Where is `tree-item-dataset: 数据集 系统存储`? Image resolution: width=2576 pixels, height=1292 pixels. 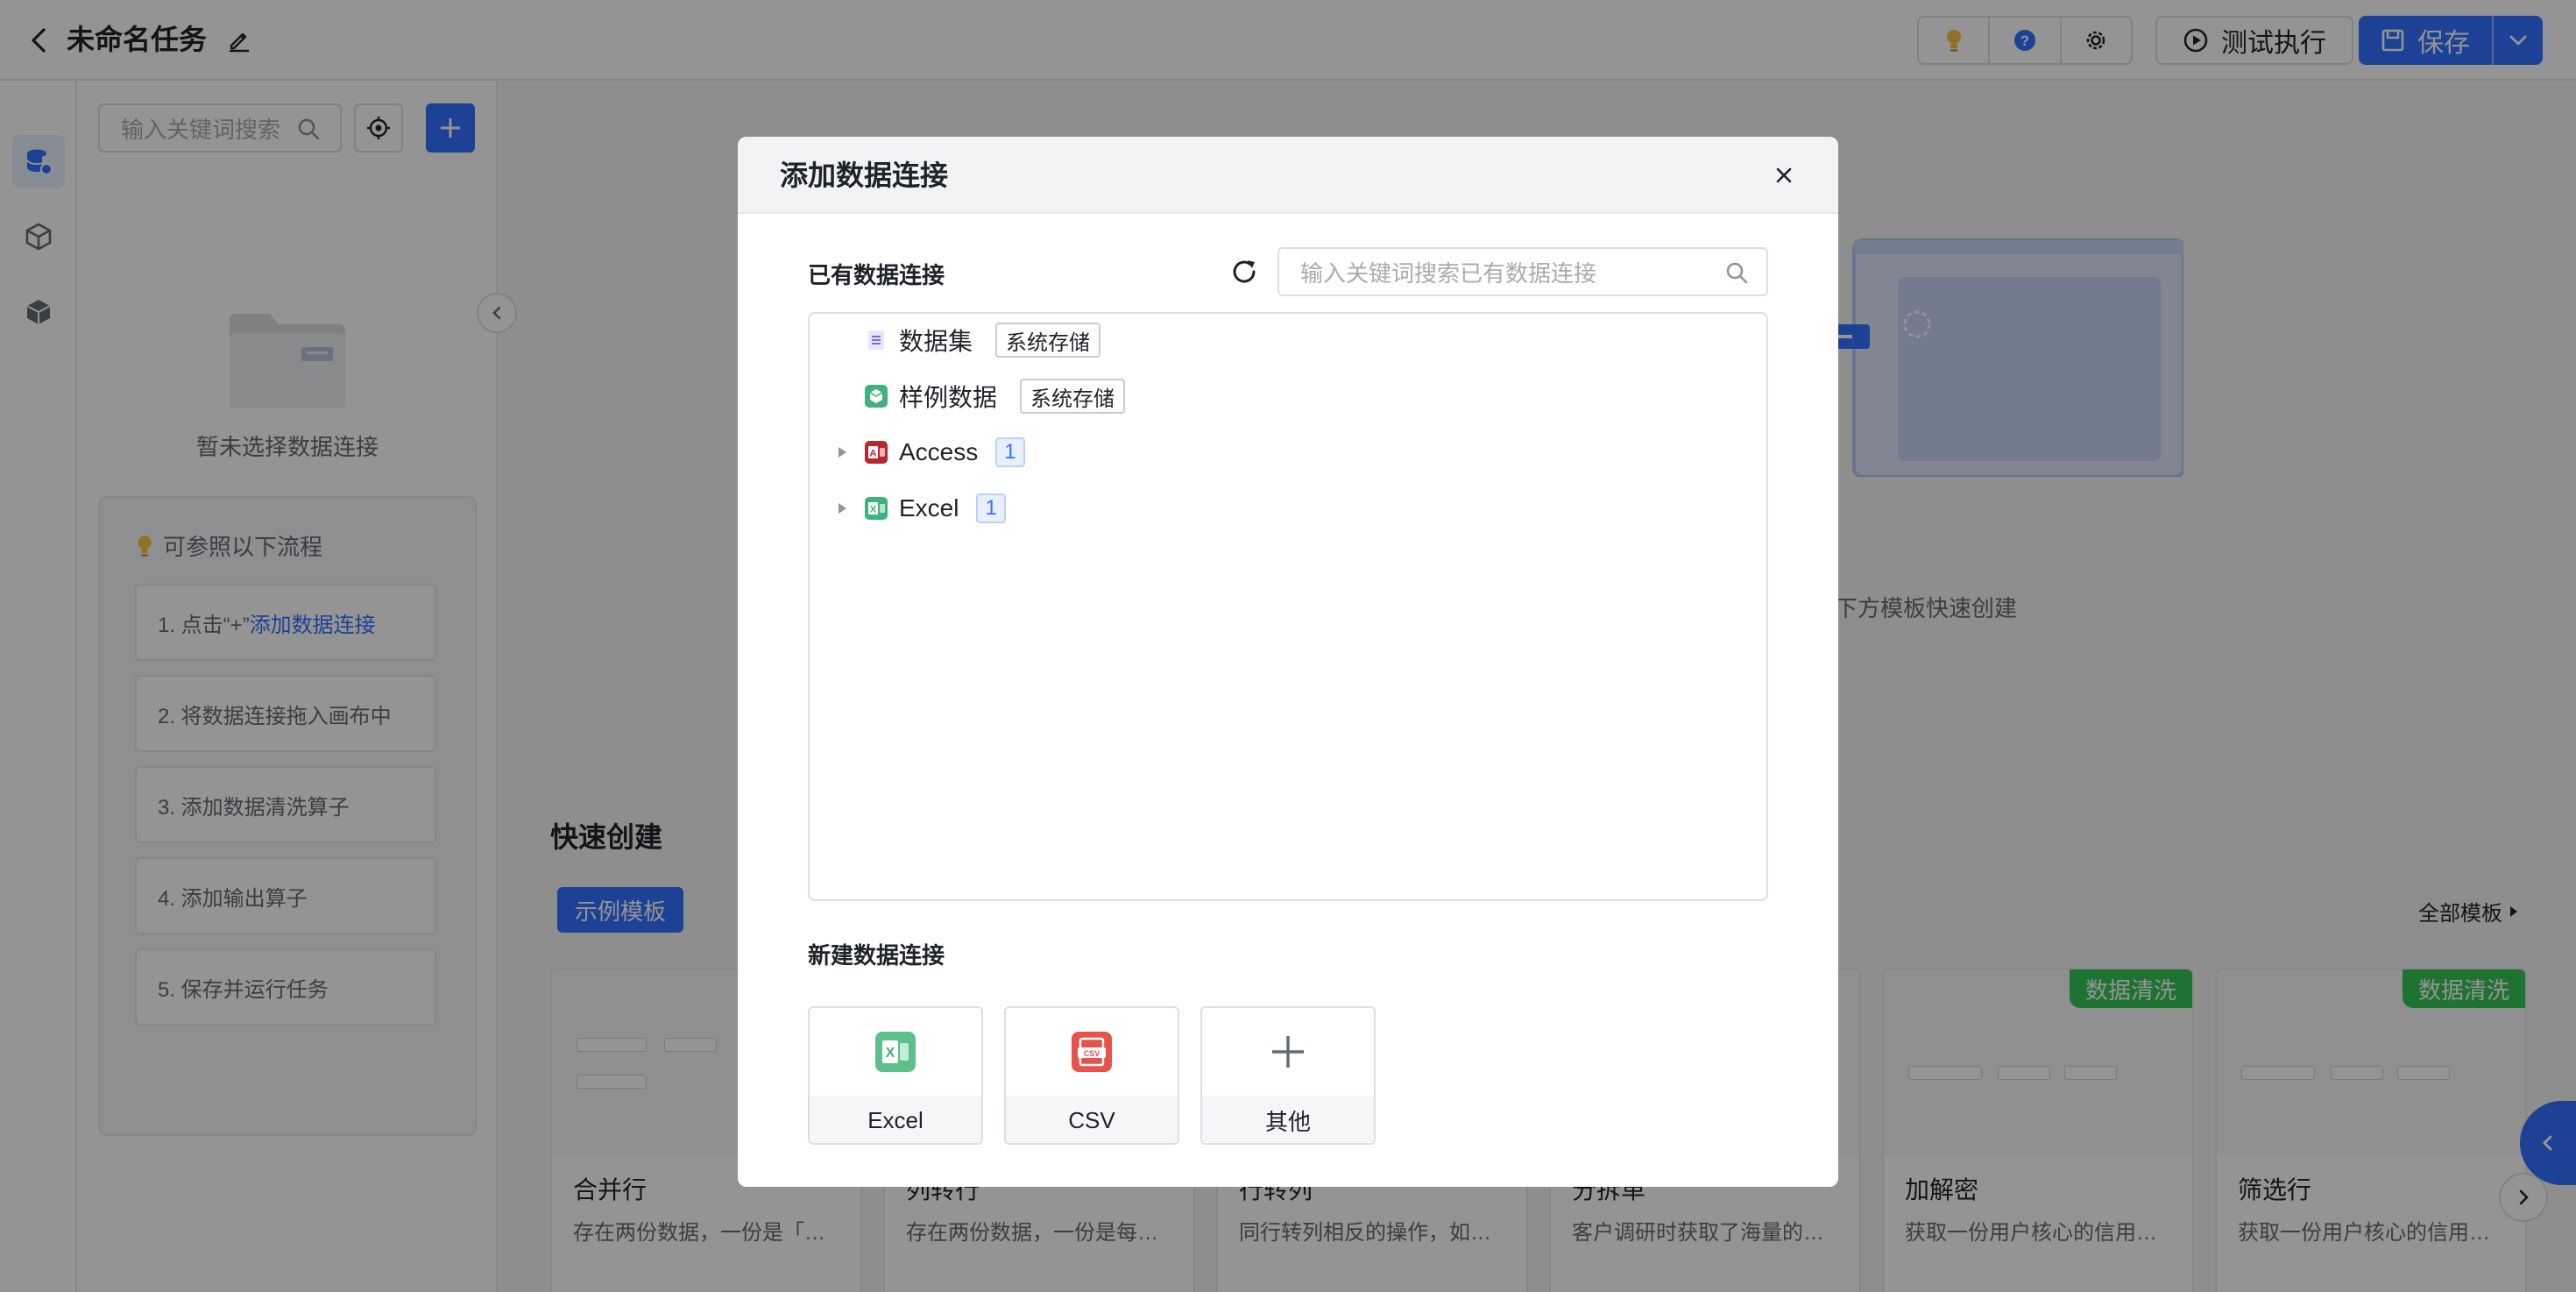 tree-item-dataset: 数据集 系统存储 is located at coordinates (955, 340).